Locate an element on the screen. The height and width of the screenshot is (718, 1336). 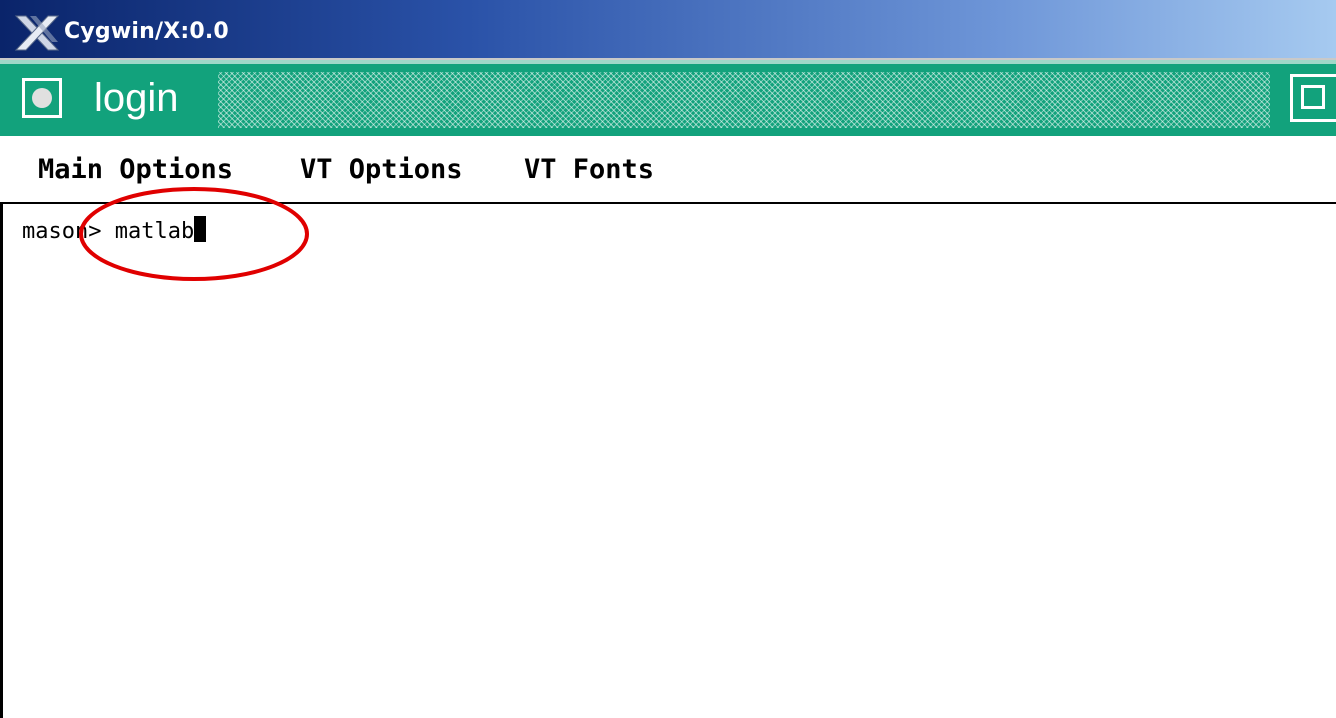
x-window-system-icon is located at coordinates (37, 33).